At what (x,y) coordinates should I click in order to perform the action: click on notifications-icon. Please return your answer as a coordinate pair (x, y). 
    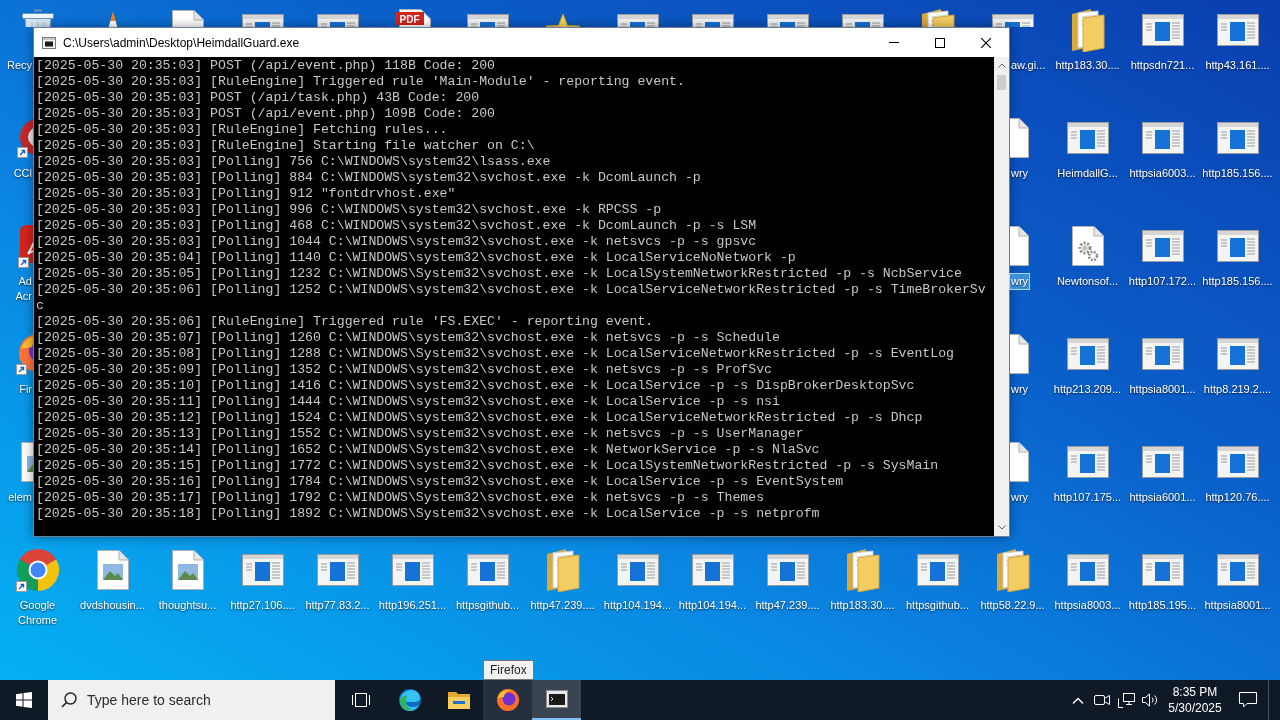
    Looking at the image, I should click on (1248, 700).